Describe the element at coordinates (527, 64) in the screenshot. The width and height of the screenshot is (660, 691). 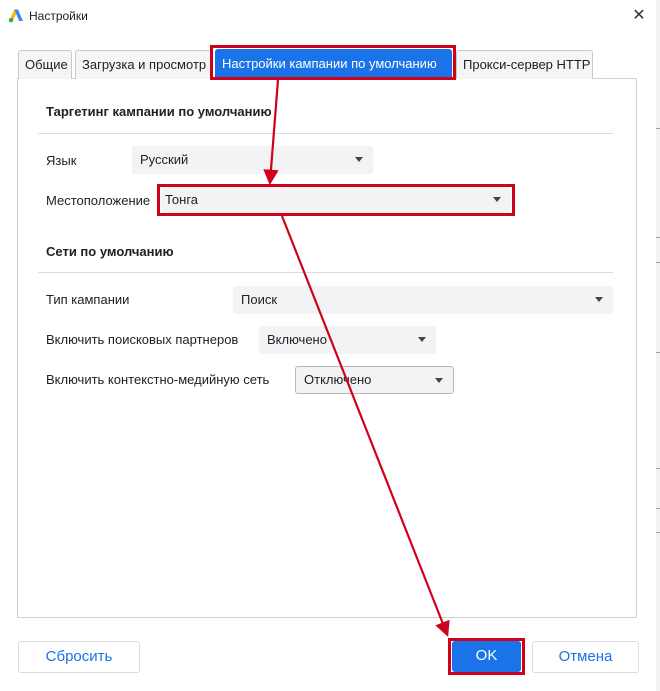
I see `tab-label: Прокси-сервер HTTP` at that location.